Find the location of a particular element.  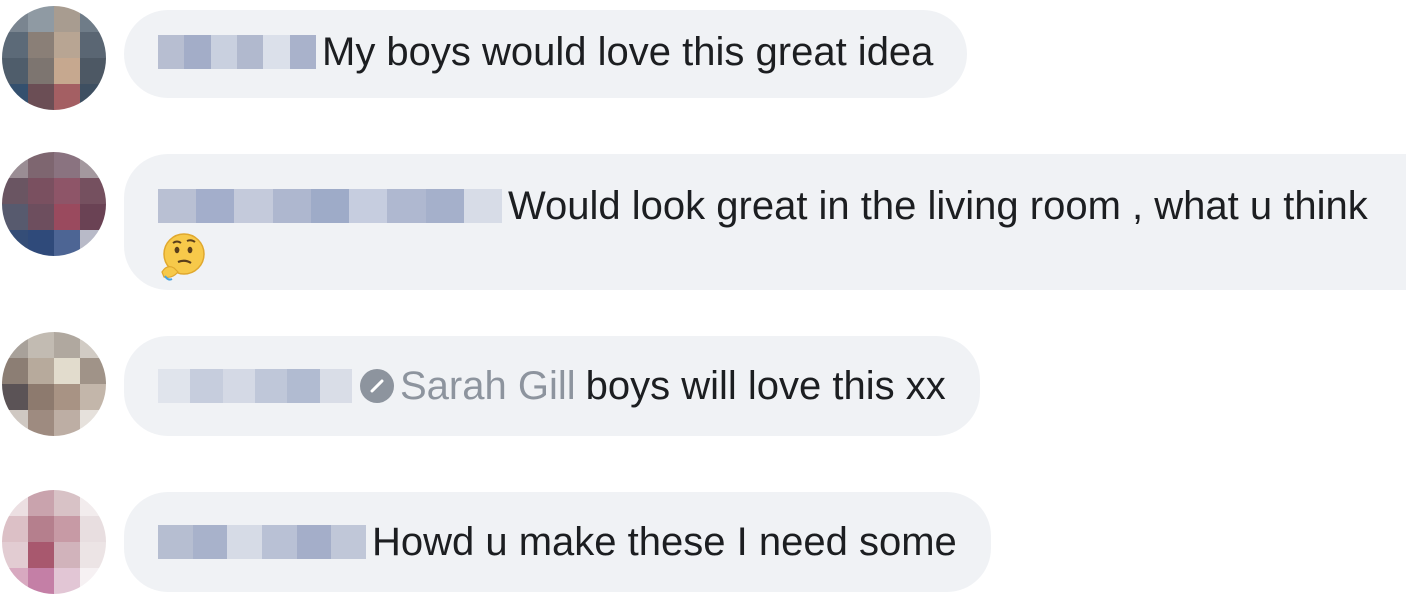

mention-link: Sarah Gill is located at coordinates (488, 386).